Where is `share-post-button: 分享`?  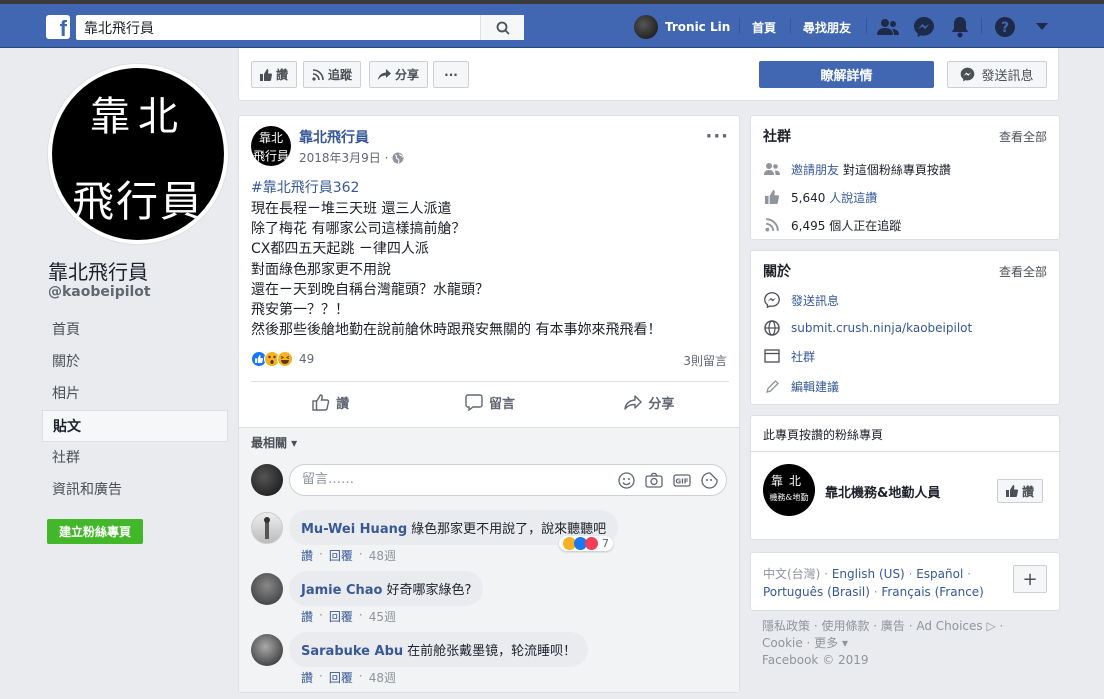
share-post-button: 分享 is located at coordinates (649, 402).